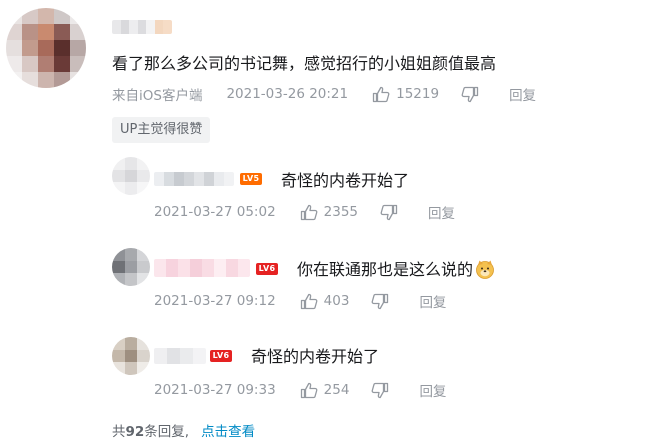 The height and width of the screenshot is (448, 649). Describe the element at coordinates (215, 301) in the screenshot. I see `reply-date: 2021-03-27 09:12` at that location.